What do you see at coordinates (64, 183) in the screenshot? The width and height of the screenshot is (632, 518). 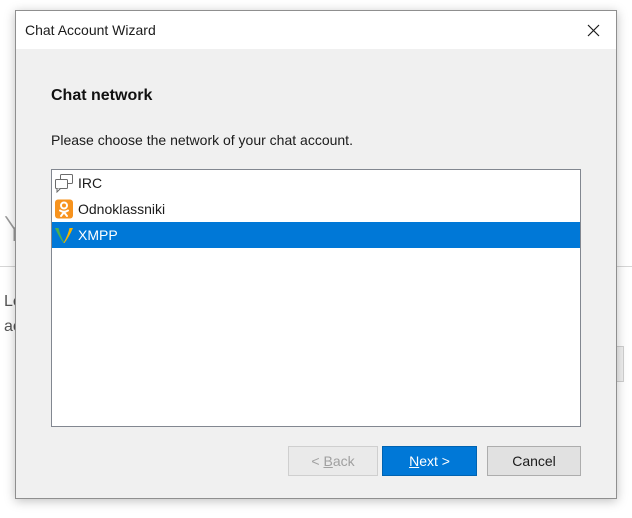 I see `irc-icon` at bounding box center [64, 183].